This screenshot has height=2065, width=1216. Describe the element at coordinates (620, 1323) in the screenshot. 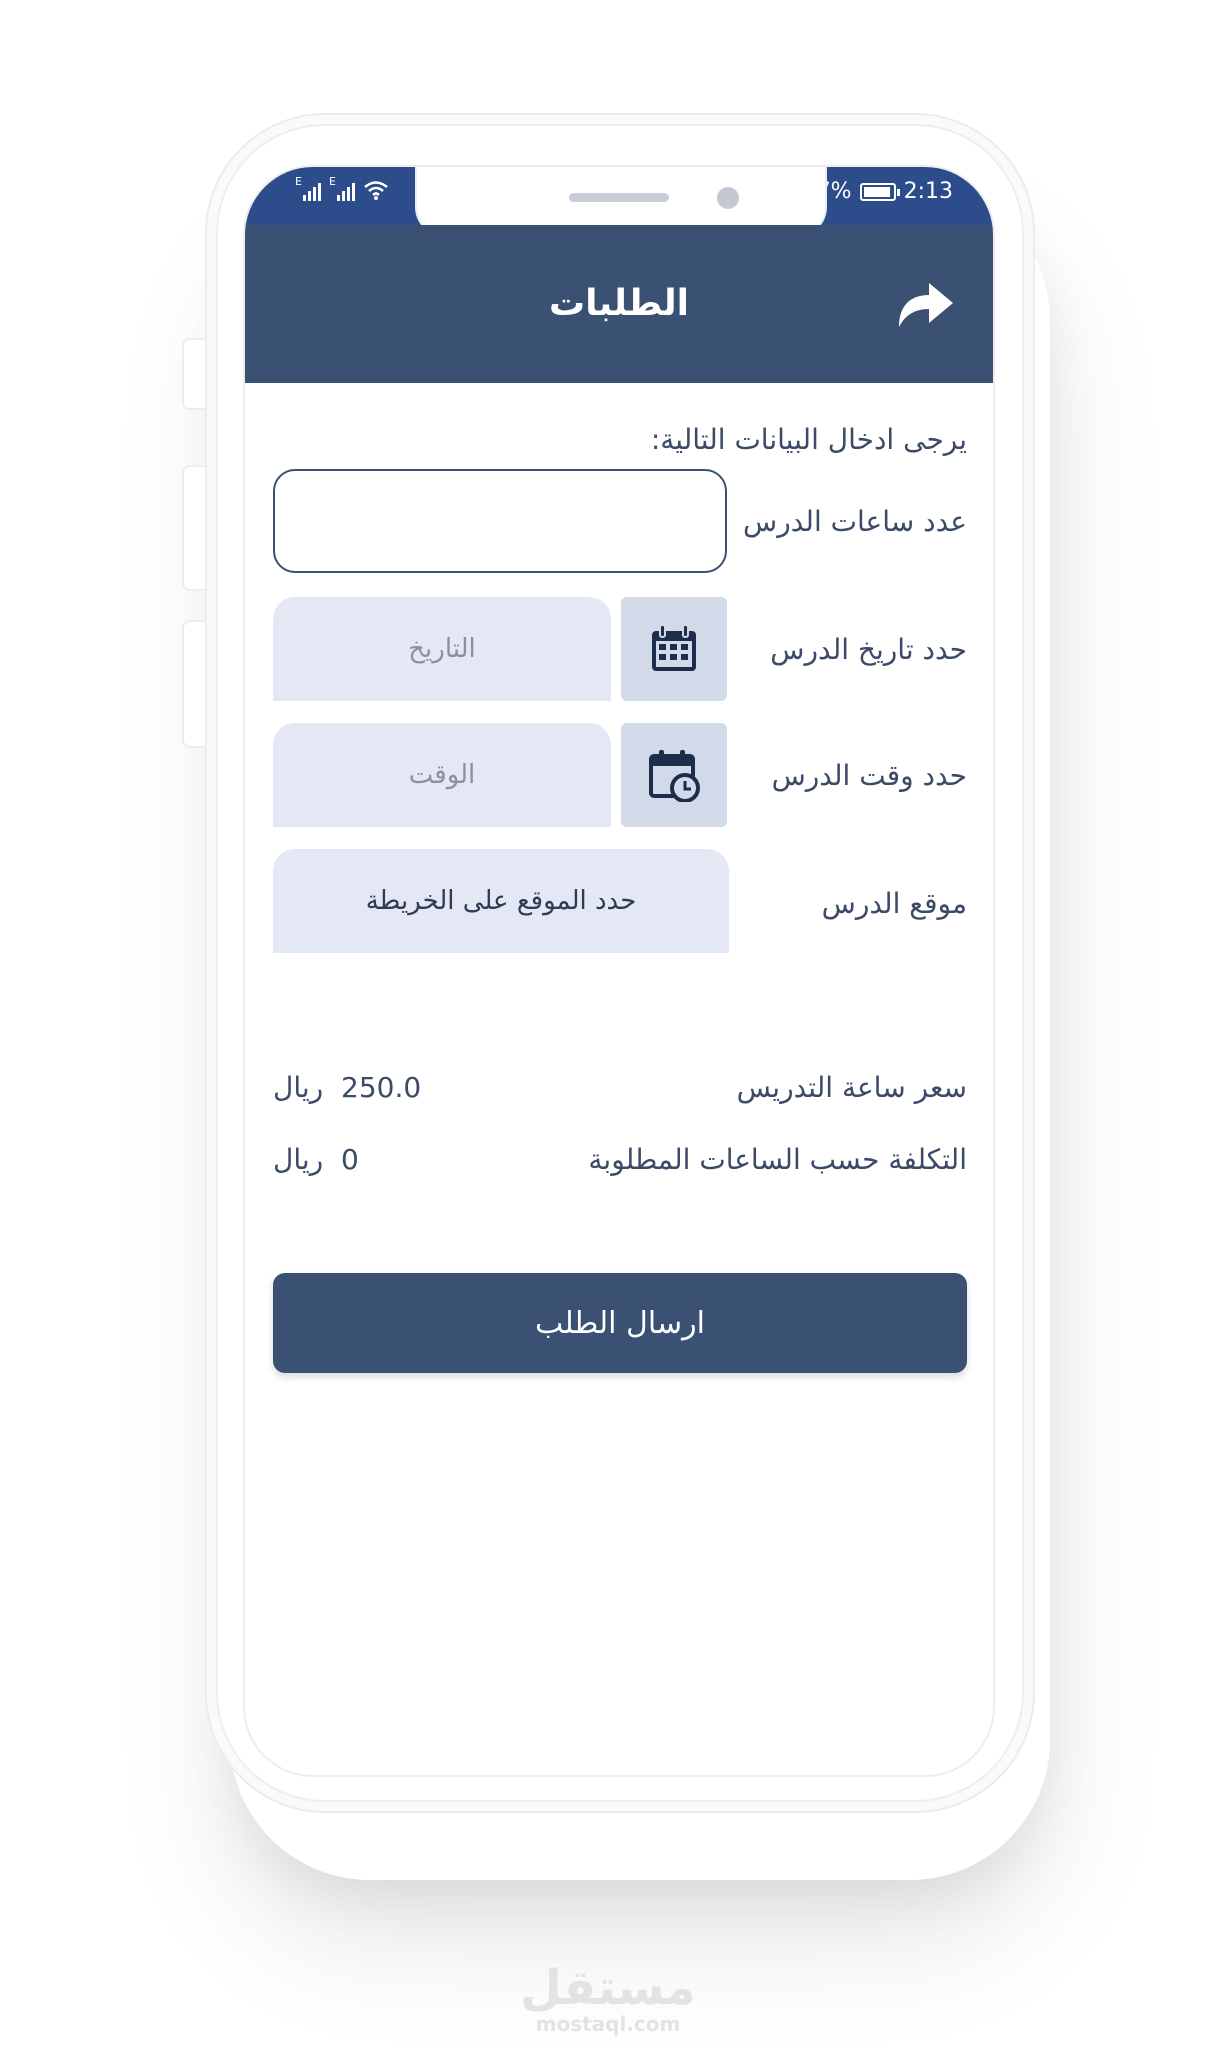

I see `submit-request-button: ارسال الطلب` at that location.